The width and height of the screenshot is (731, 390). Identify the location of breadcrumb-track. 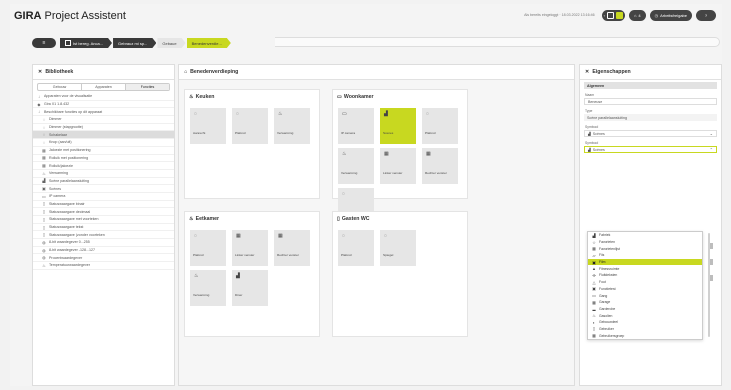
(497, 42).